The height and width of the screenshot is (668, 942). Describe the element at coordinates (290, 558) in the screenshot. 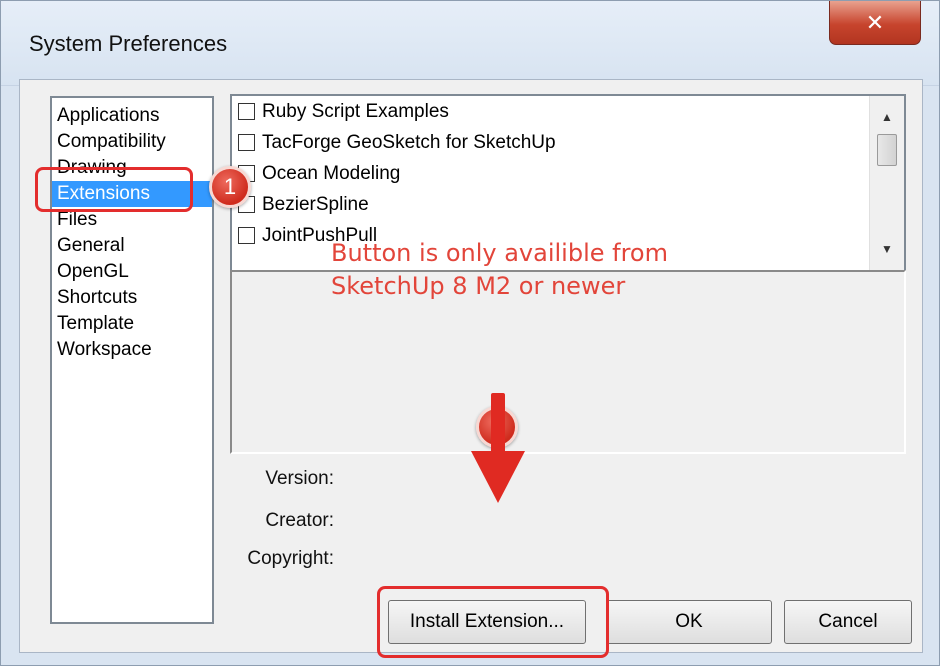

I see `copyright-label: Copyright:` at that location.